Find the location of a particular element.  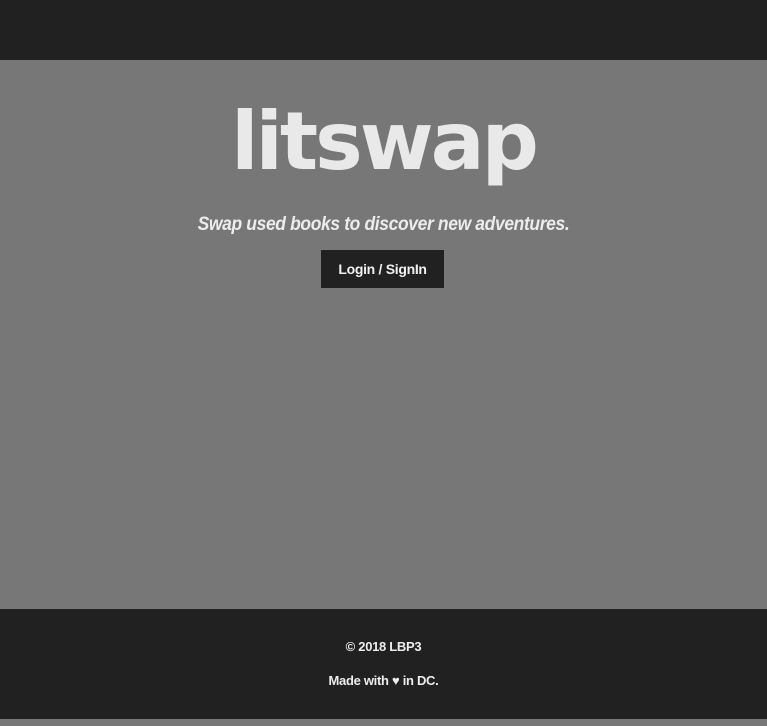

made-with-suffix: in DC. is located at coordinates (420, 680).